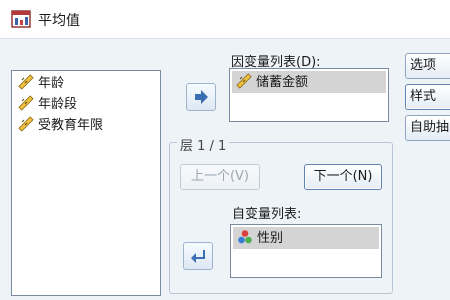  I want to click on dependent-list: 储蓄金额, so click(309, 95).